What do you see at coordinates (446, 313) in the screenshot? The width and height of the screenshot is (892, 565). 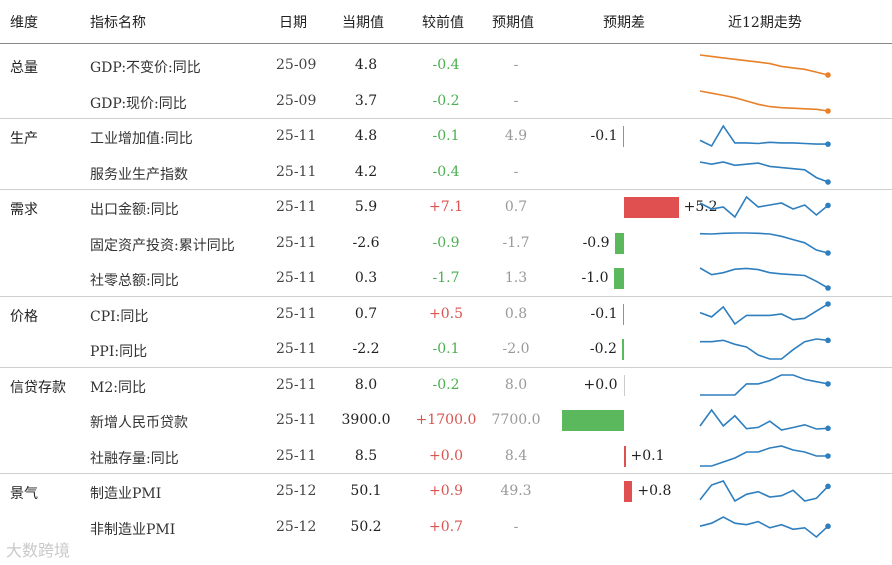 I see `change-value: +0.5` at bounding box center [446, 313].